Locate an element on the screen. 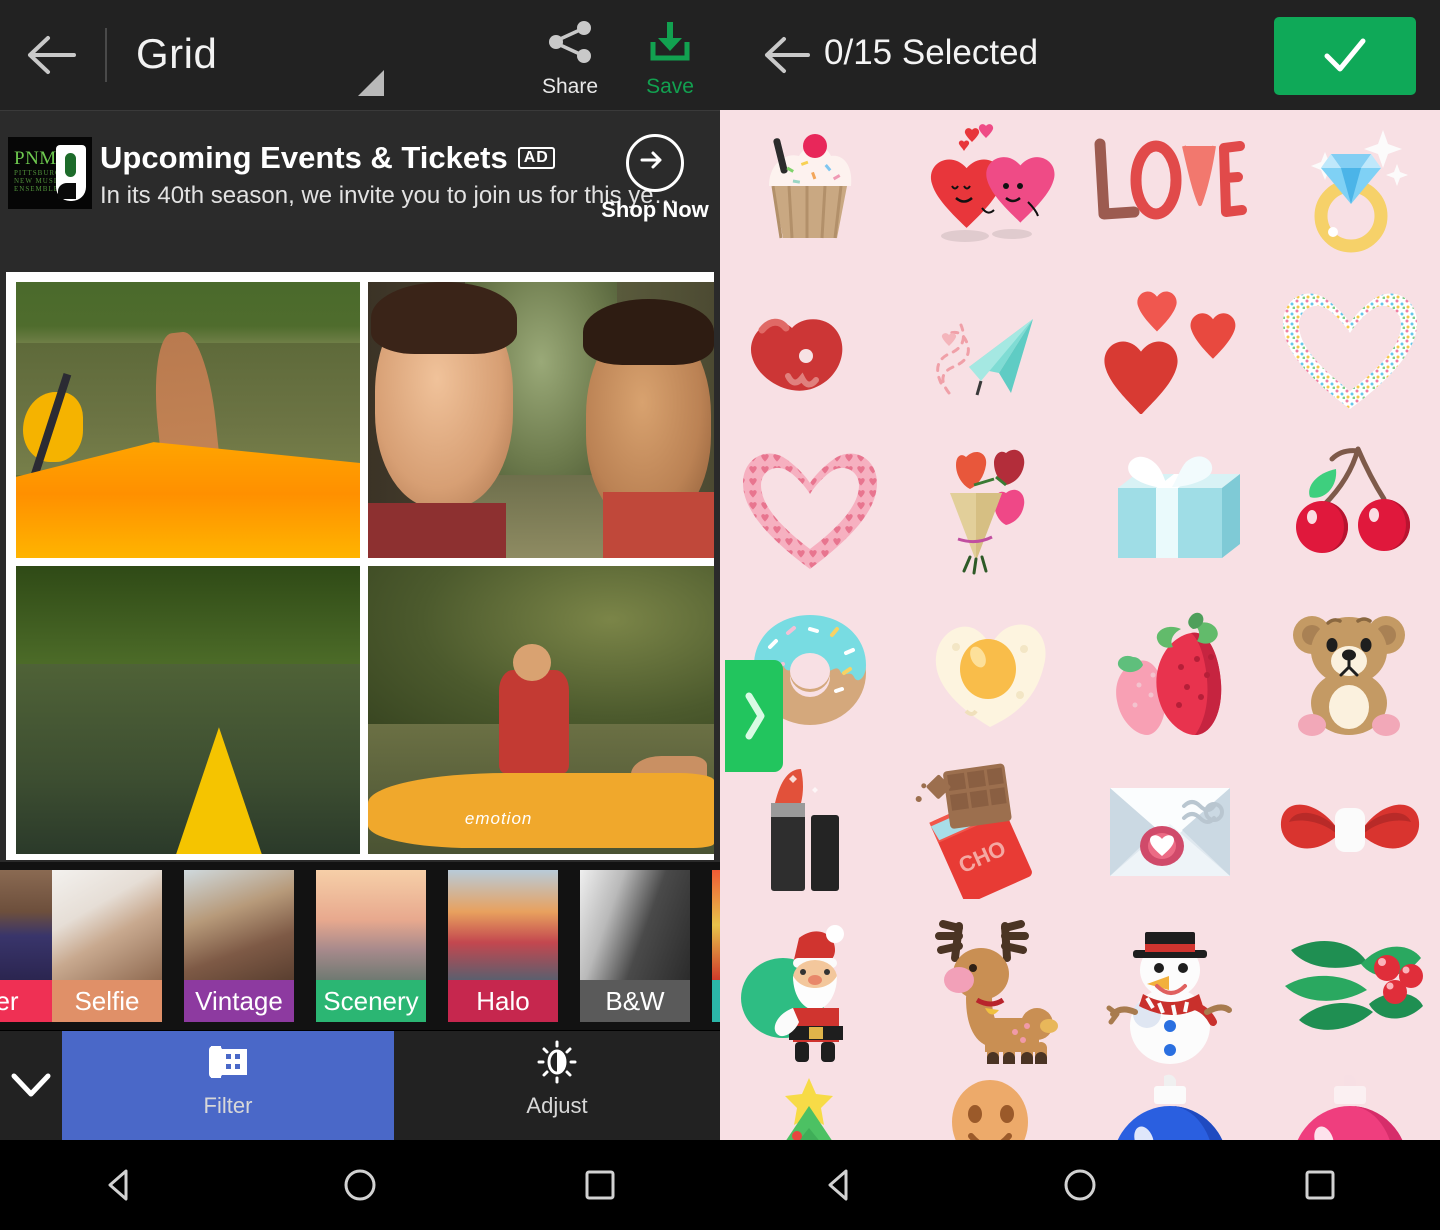 The height and width of the screenshot is (1230, 1440). share-button: Share is located at coordinates (570, 58).